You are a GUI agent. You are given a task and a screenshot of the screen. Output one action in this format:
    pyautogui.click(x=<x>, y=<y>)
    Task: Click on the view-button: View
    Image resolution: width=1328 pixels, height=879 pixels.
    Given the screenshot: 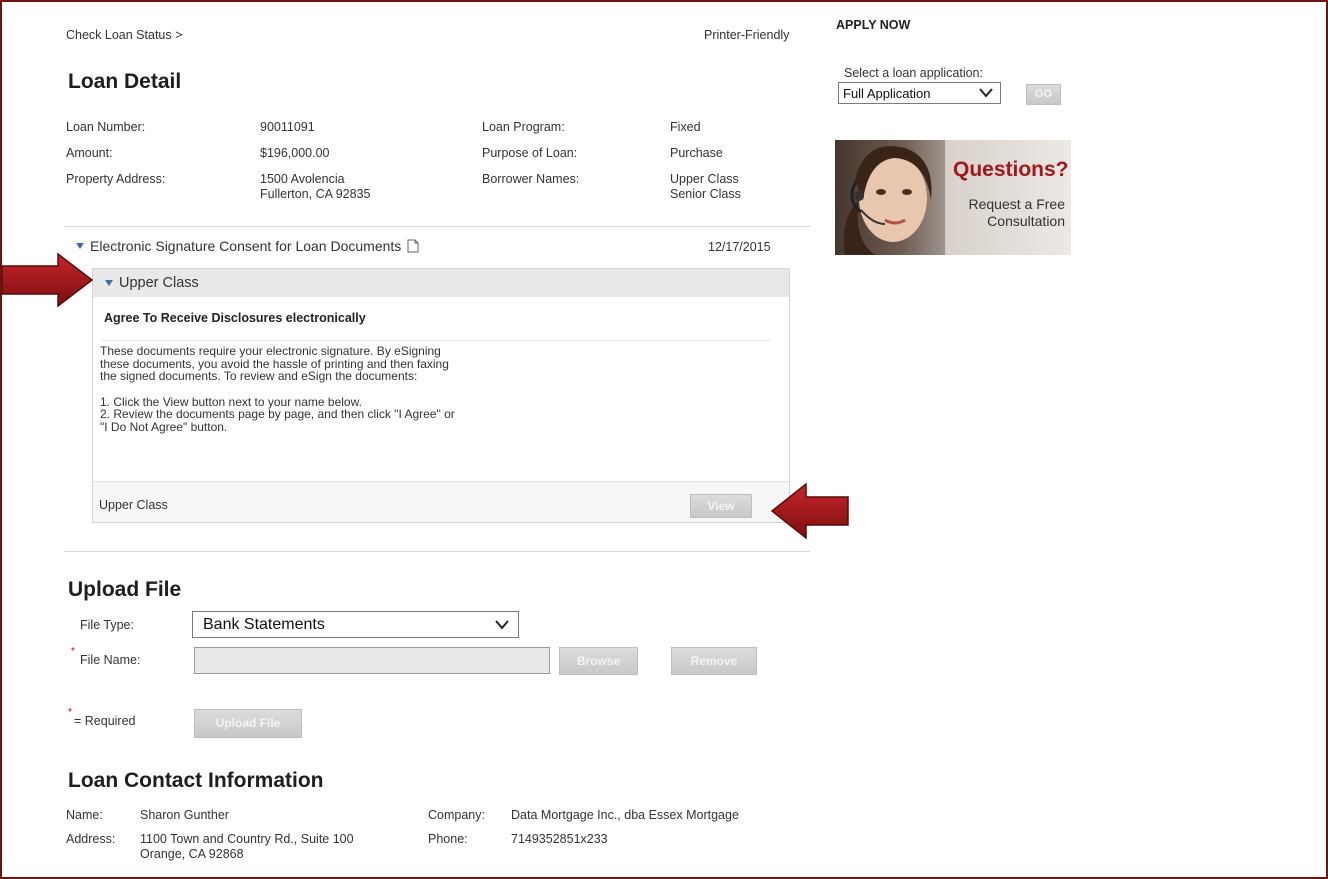 What is the action you would take?
    pyautogui.click(x=721, y=506)
    